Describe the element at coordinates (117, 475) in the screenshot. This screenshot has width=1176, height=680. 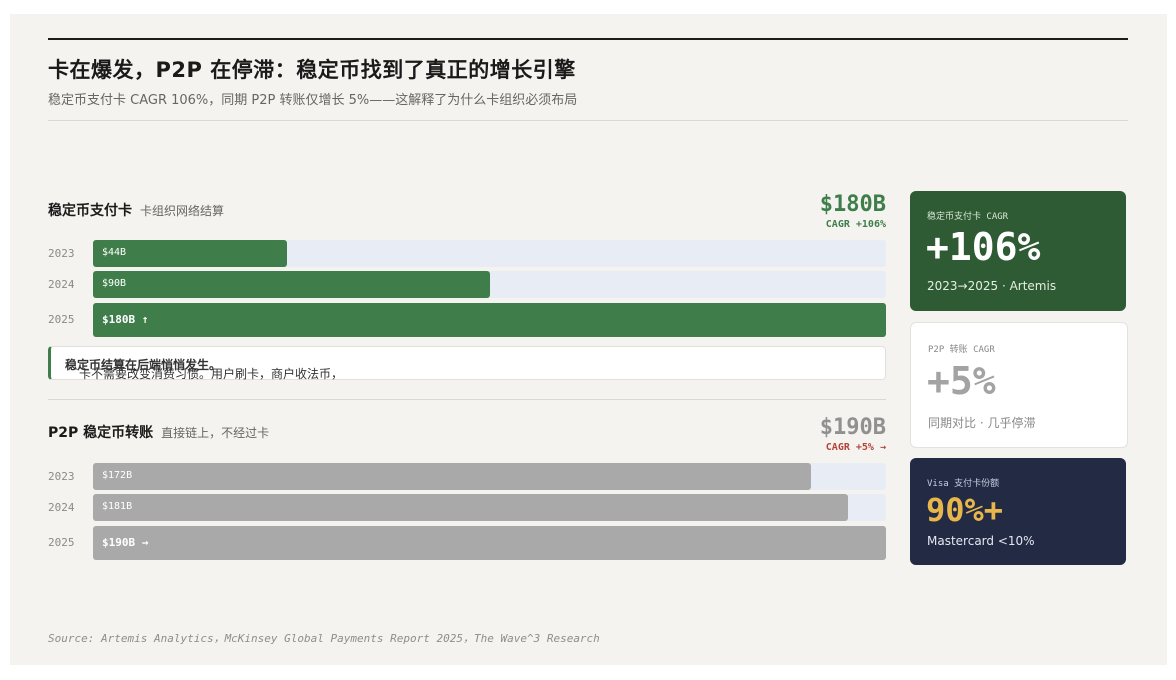
I see `bar-value-label: $172B` at that location.